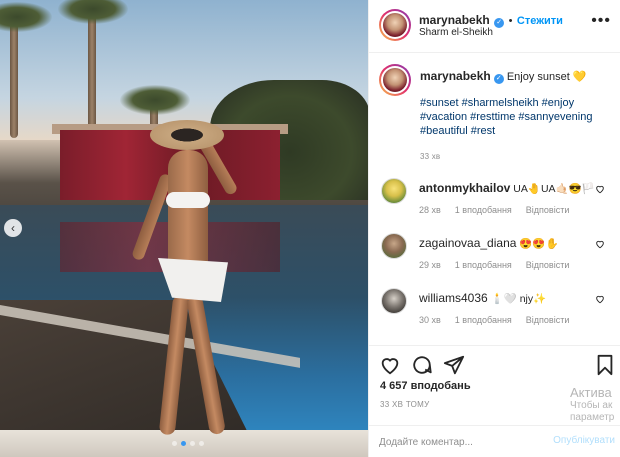  Describe the element at coordinates (13, 228) in the screenshot. I see `carousel-prev-button: ‹` at that location.